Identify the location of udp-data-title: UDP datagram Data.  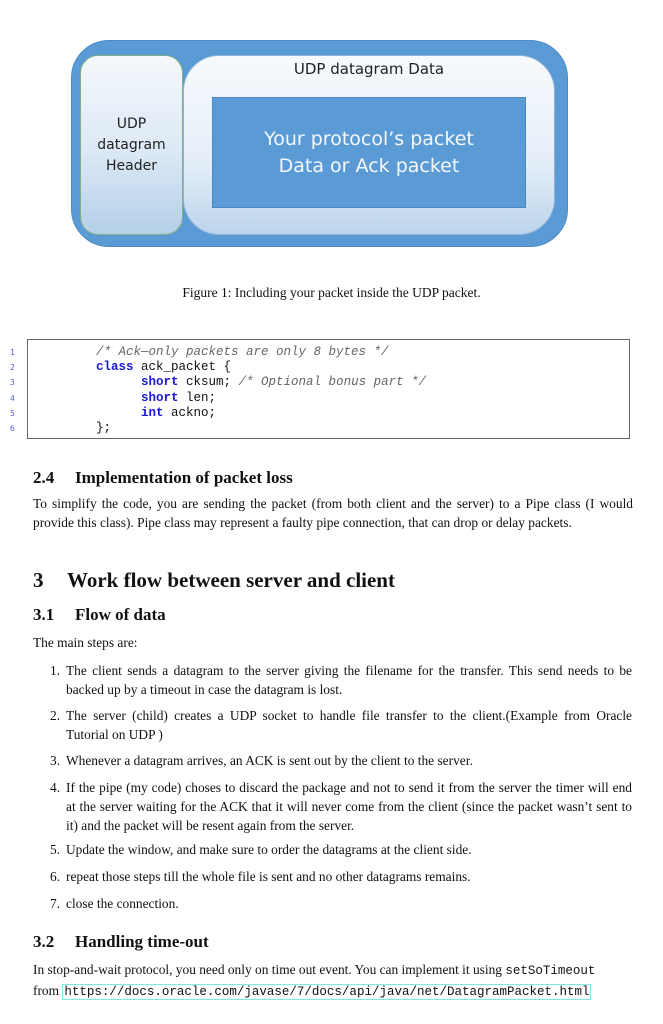
(369, 69).